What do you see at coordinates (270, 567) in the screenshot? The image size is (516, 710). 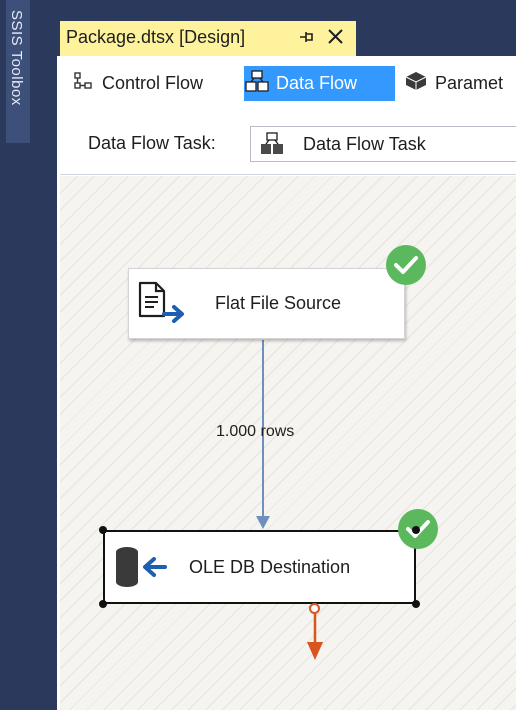 I see `ole-db-destination-label: OLE DB Destination` at bounding box center [270, 567].